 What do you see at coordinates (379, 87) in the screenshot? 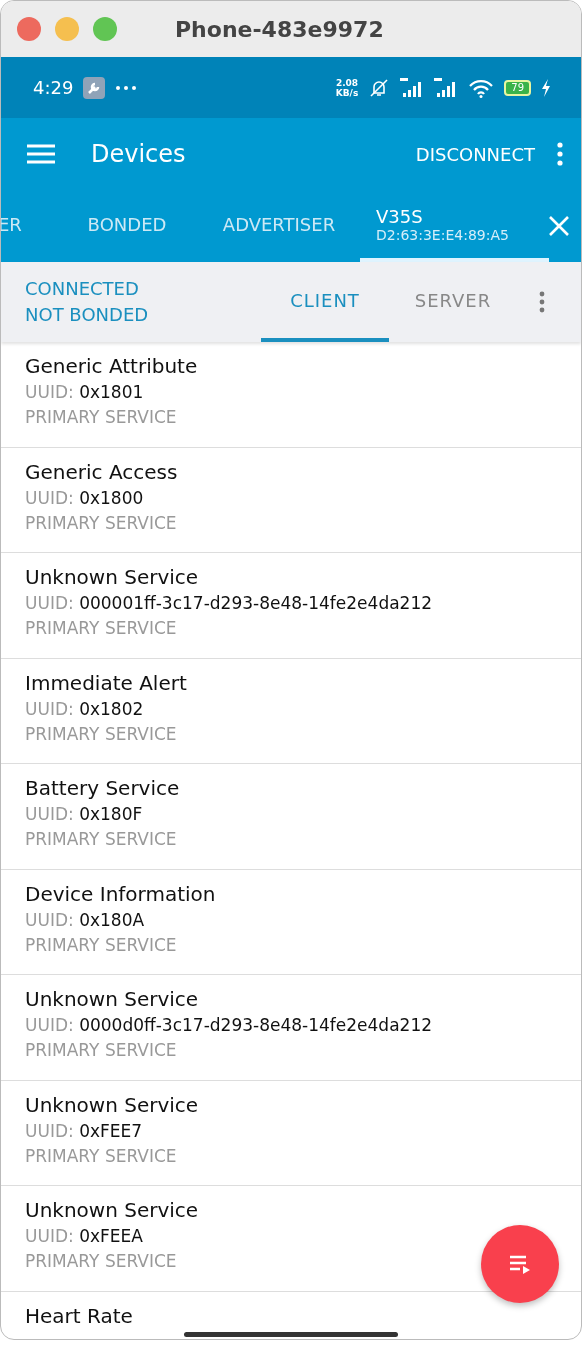
I see `bell-muted-icon` at bounding box center [379, 87].